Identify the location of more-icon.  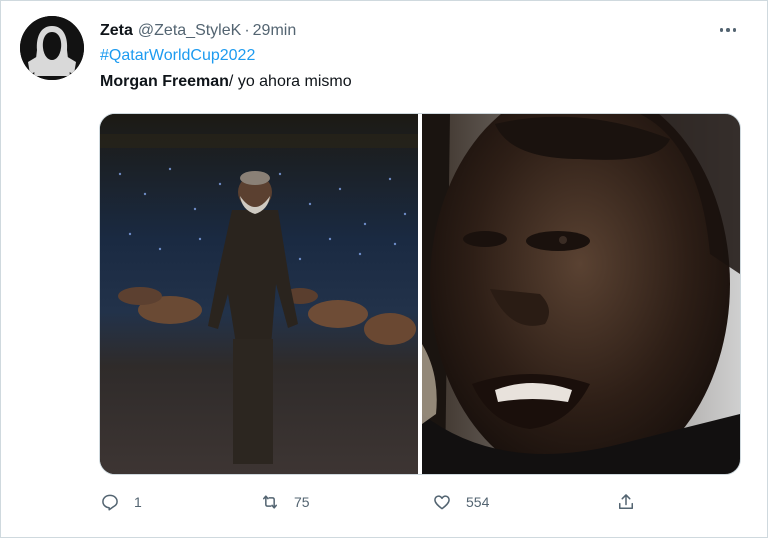
(728, 30).